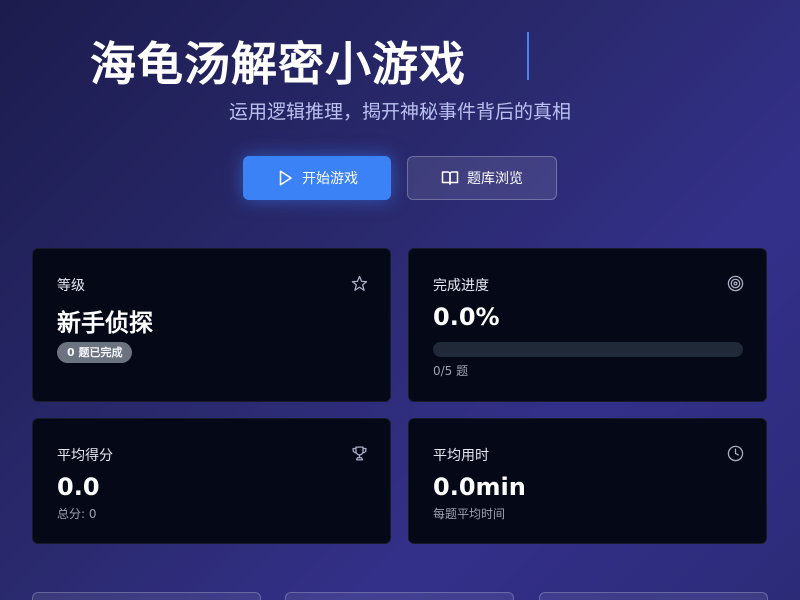 The height and width of the screenshot is (600, 800). Describe the element at coordinates (78, 487) in the screenshot. I see `avg-score-value: 0.0` at that location.